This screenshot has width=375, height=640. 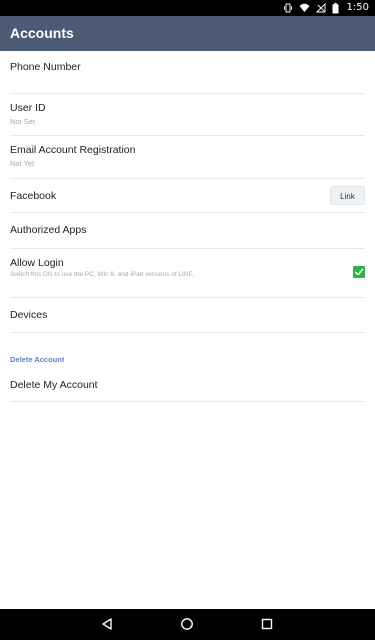 What do you see at coordinates (107, 624) in the screenshot?
I see `back-icon` at bounding box center [107, 624].